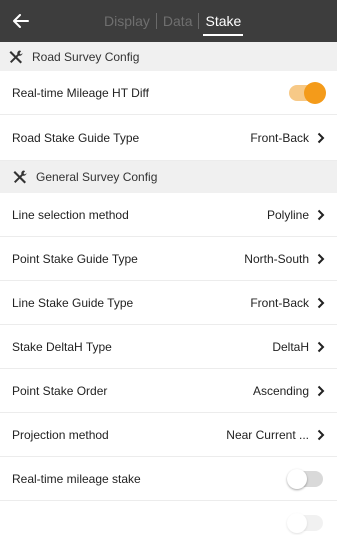 The width and height of the screenshot is (337, 535). What do you see at coordinates (168, 518) in the screenshot?
I see `row-partial-next` at bounding box center [168, 518].